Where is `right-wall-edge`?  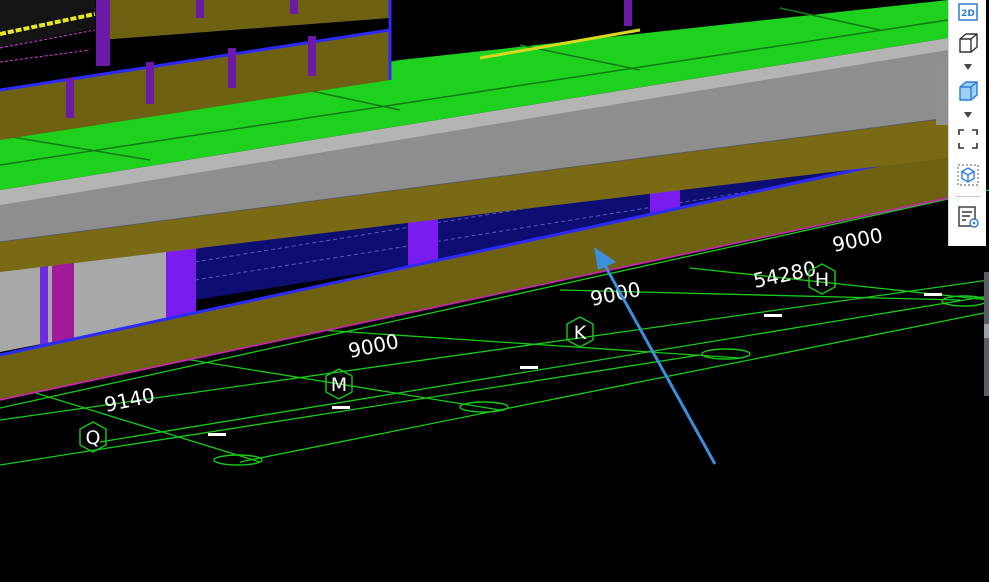
right-wall-edge is located at coordinates (942, 92).